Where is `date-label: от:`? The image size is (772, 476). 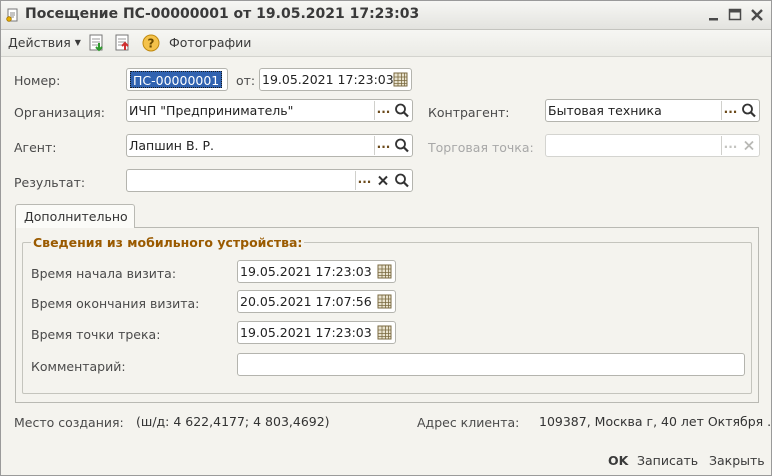 date-label: от: is located at coordinates (246, 80).